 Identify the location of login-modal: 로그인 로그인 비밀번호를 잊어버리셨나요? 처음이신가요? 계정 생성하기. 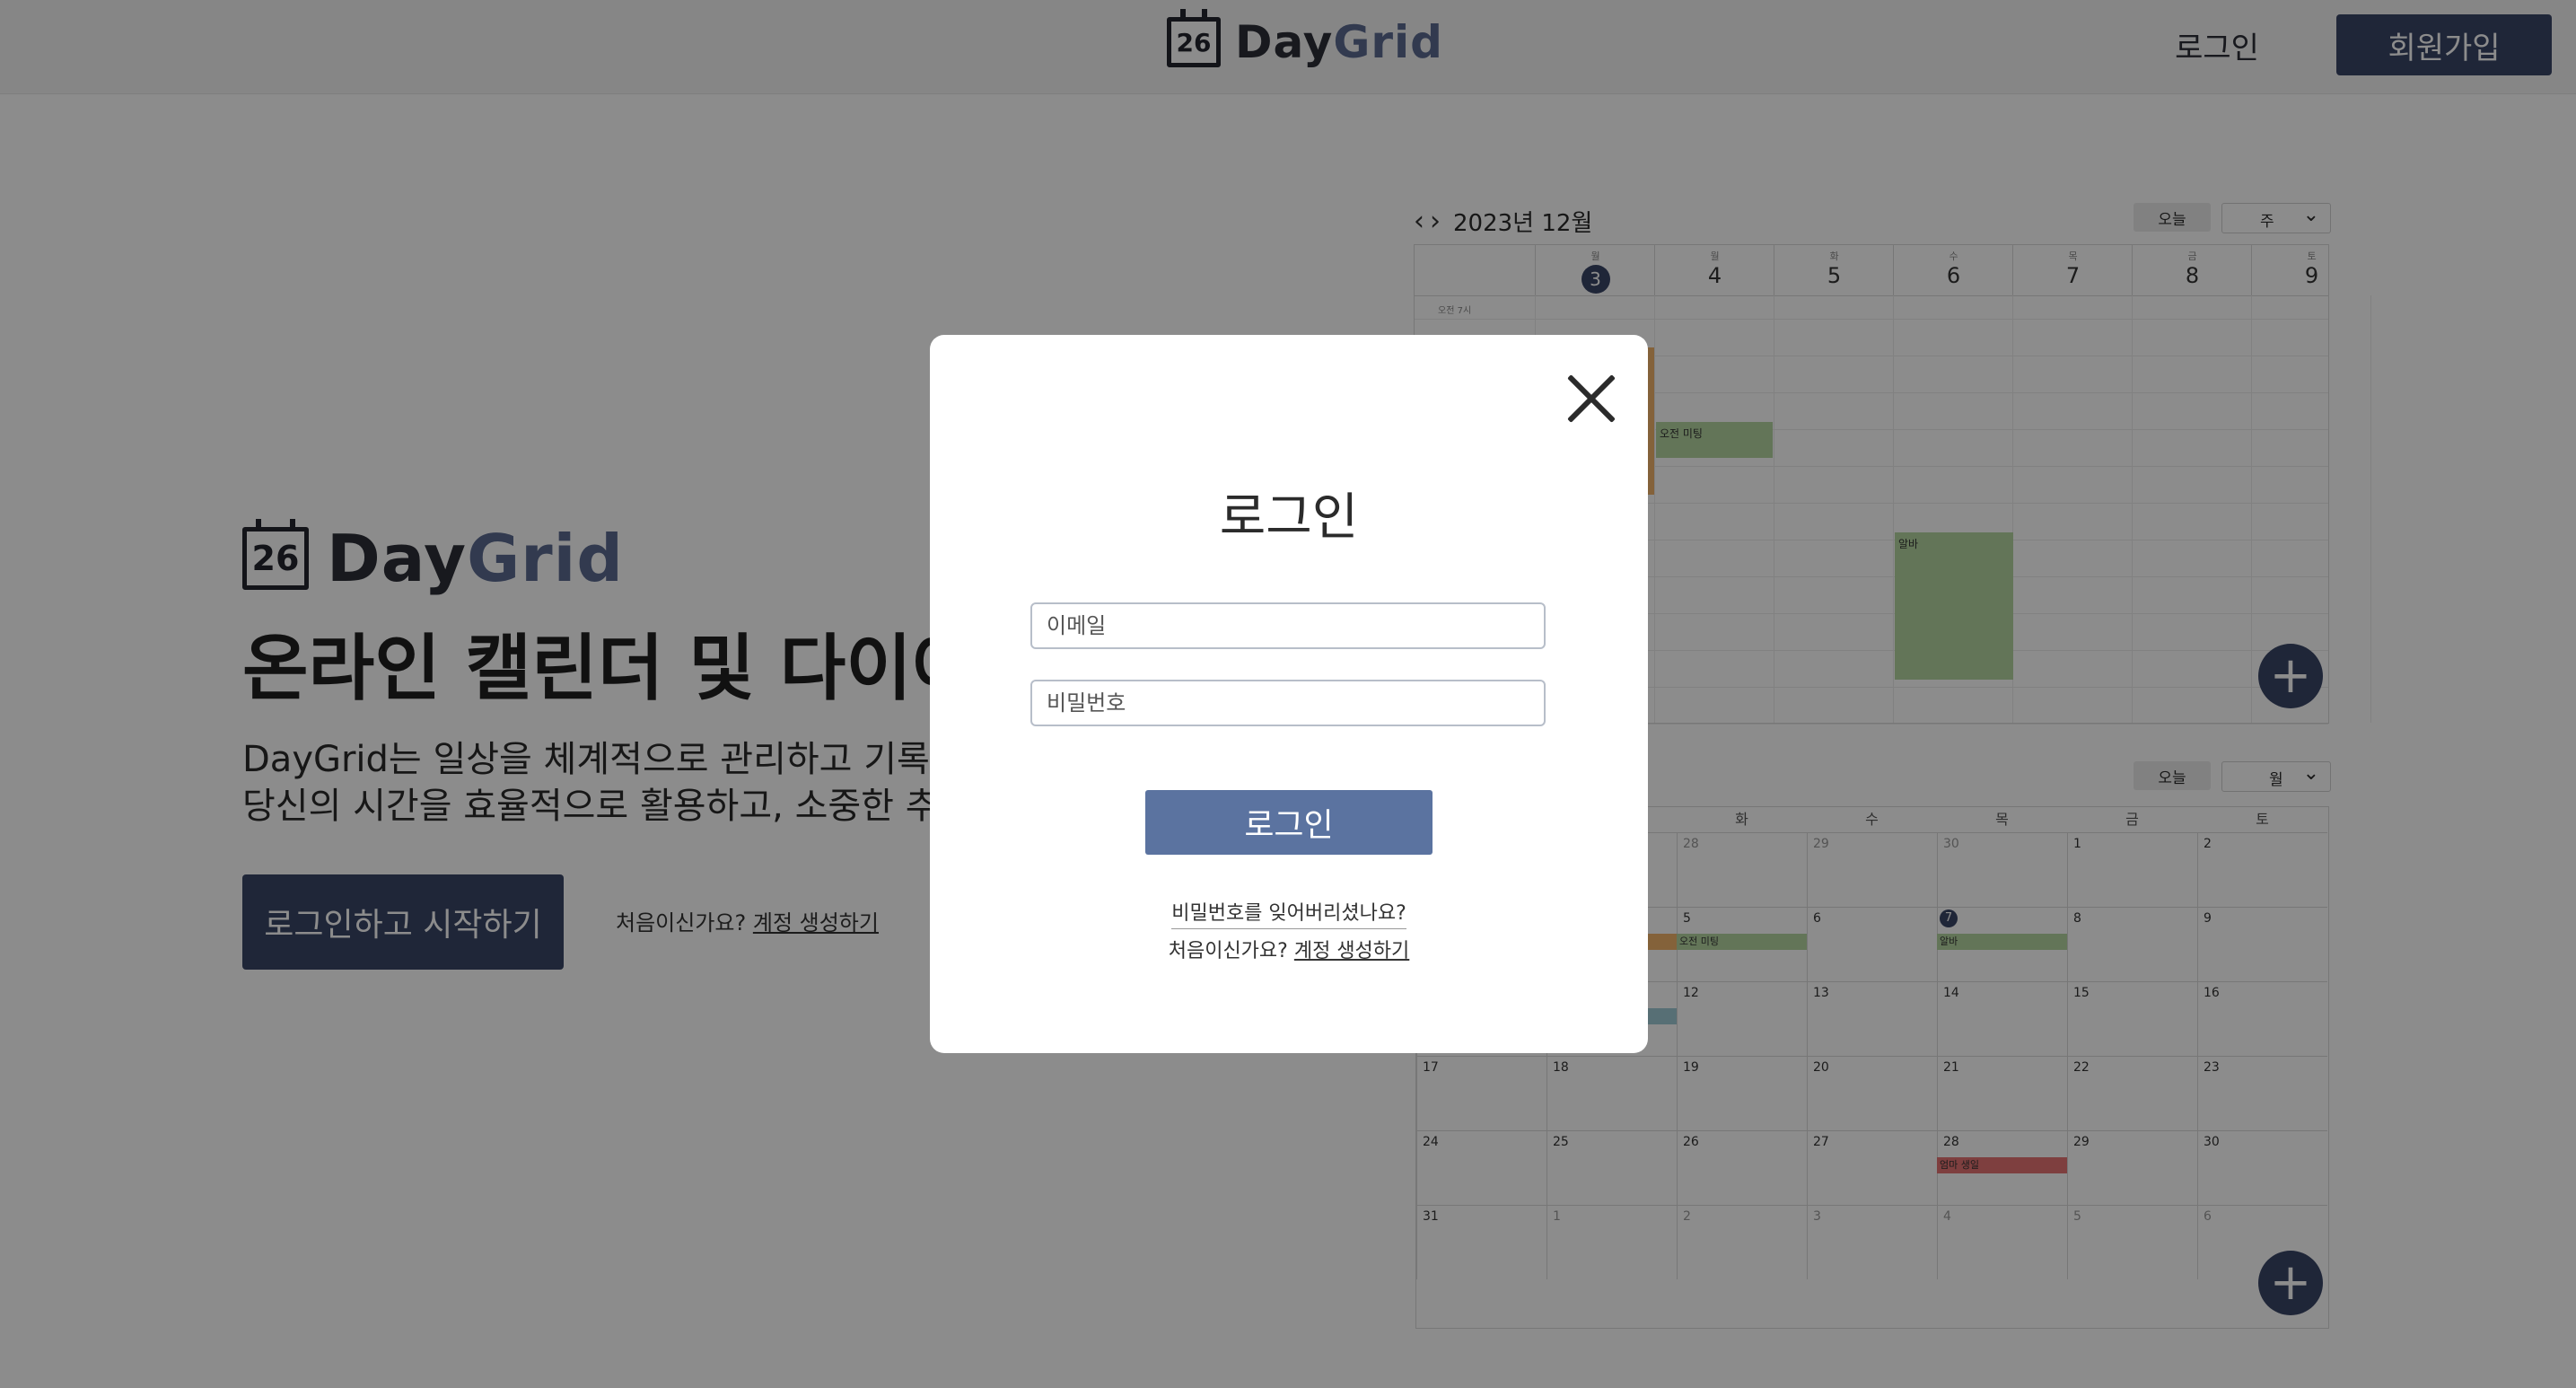
(1289, 694).